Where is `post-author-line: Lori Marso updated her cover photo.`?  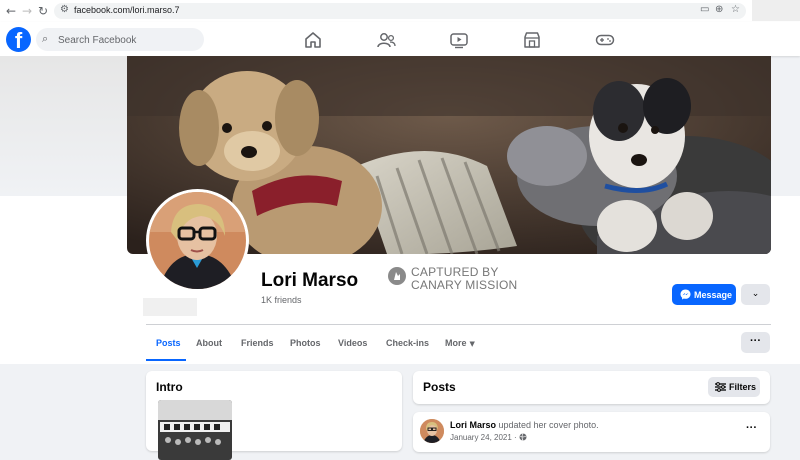
post-author-line: Lori Marso updated her cover photo. is located at coordinates (524, 425).